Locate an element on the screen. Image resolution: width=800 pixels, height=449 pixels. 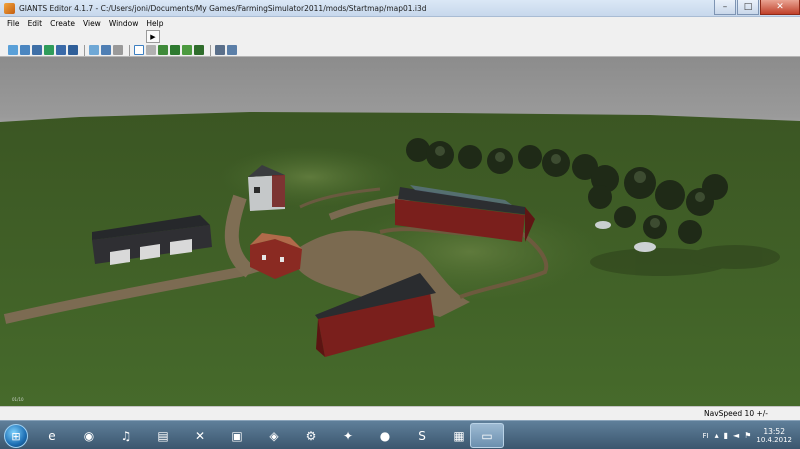
menu-help: Help is located at coordinates (154, 23).